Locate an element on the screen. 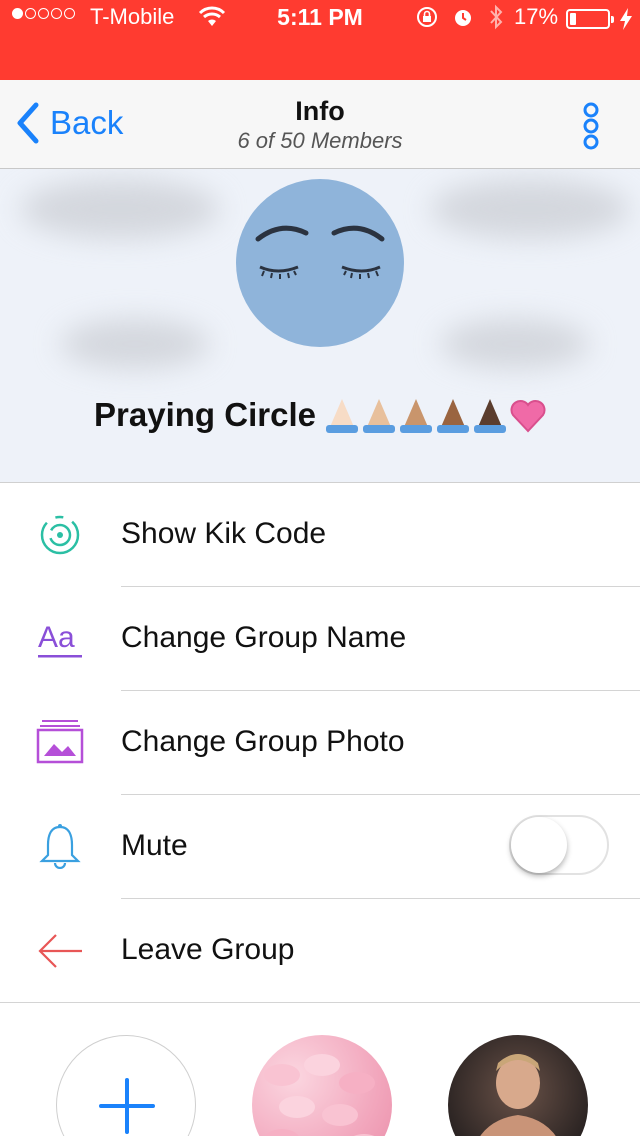 This screenshot has height=1136, width=640. kik-code-icon is located at coordinates (60, 535).